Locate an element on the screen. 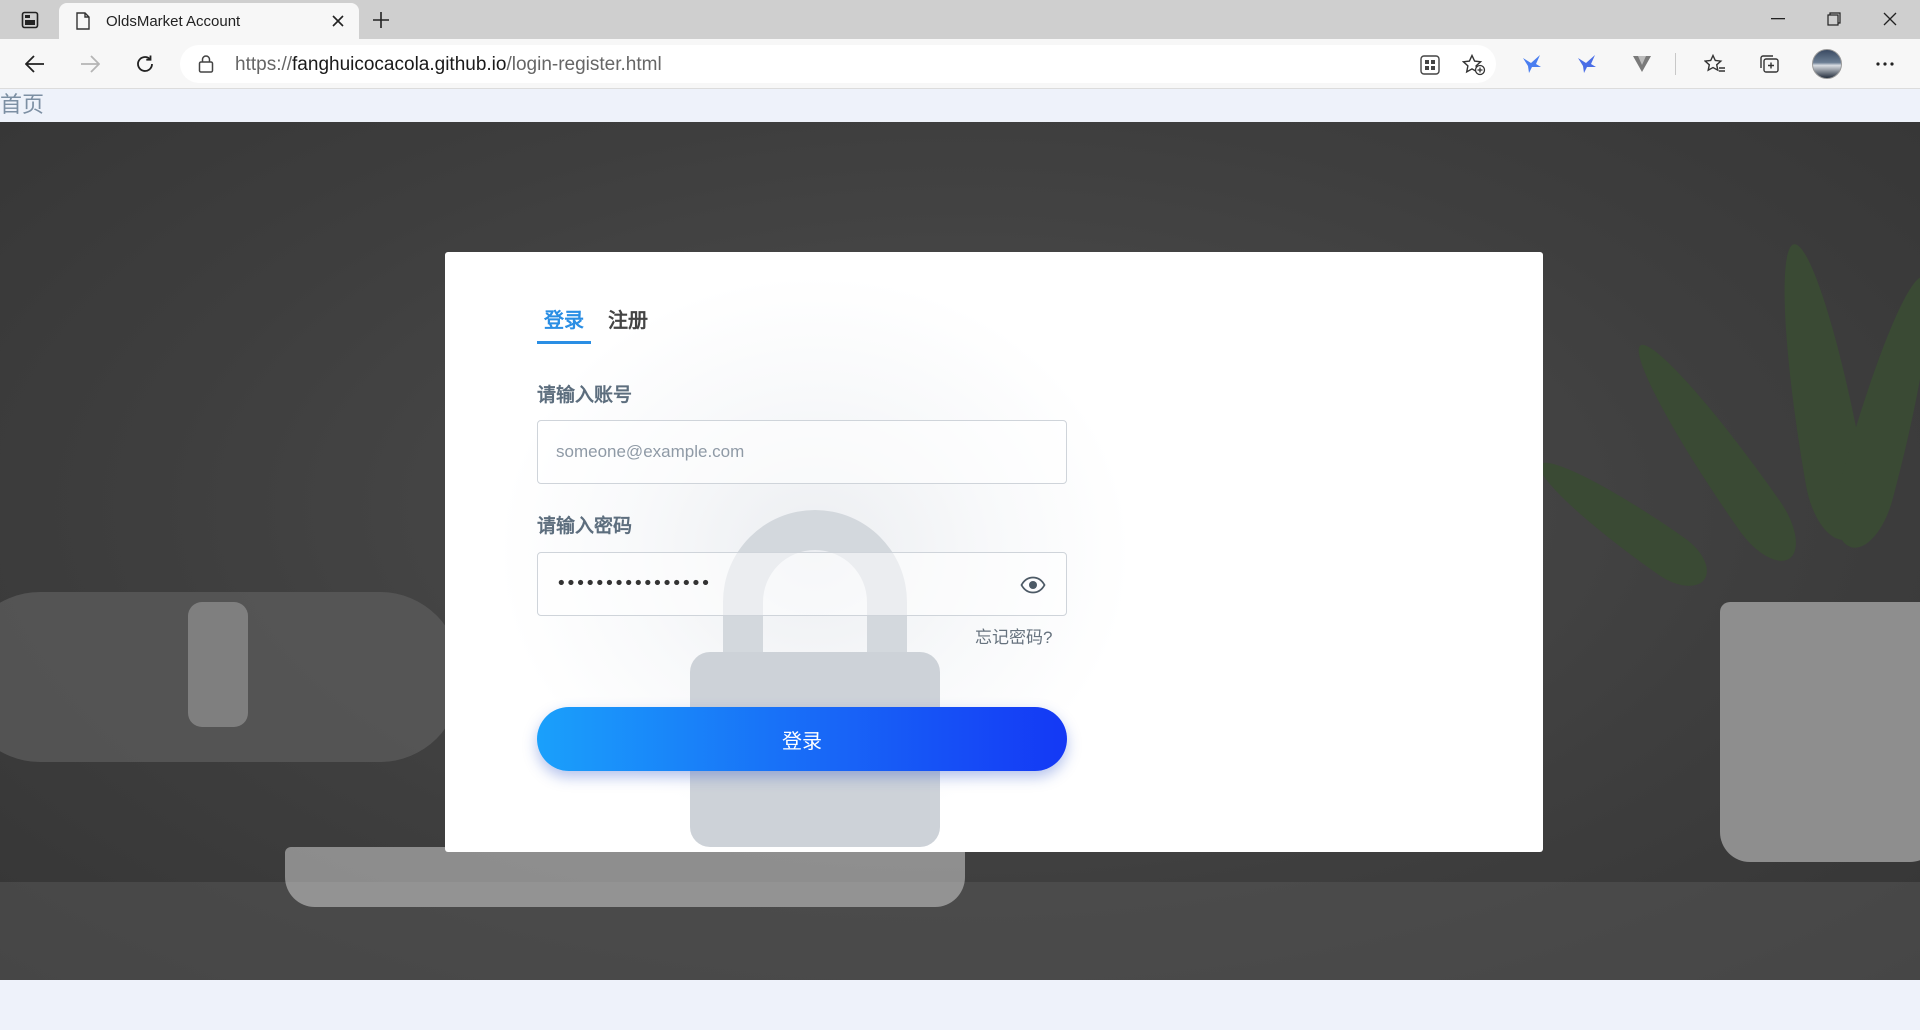 This screenshot has height=1030, width=1920. browser-tab: OldsMarket Account is located at coordinates (209, 21).